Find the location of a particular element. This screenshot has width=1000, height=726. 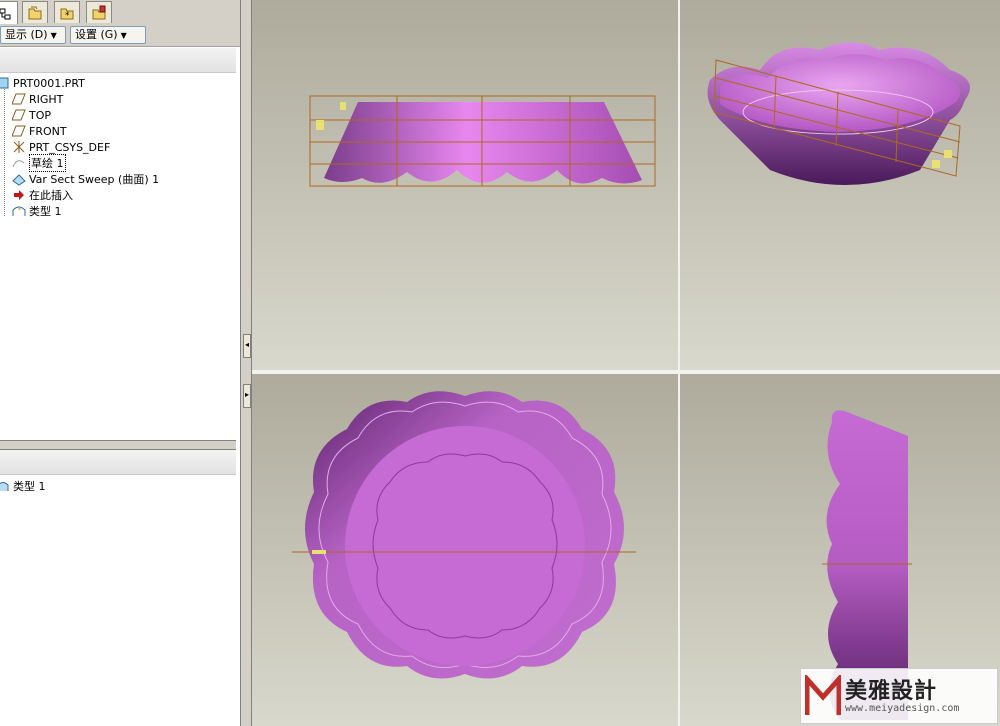

tree-item-label: Var Sect Sweep (曲面) 1 is located at coordinates (94, 179).